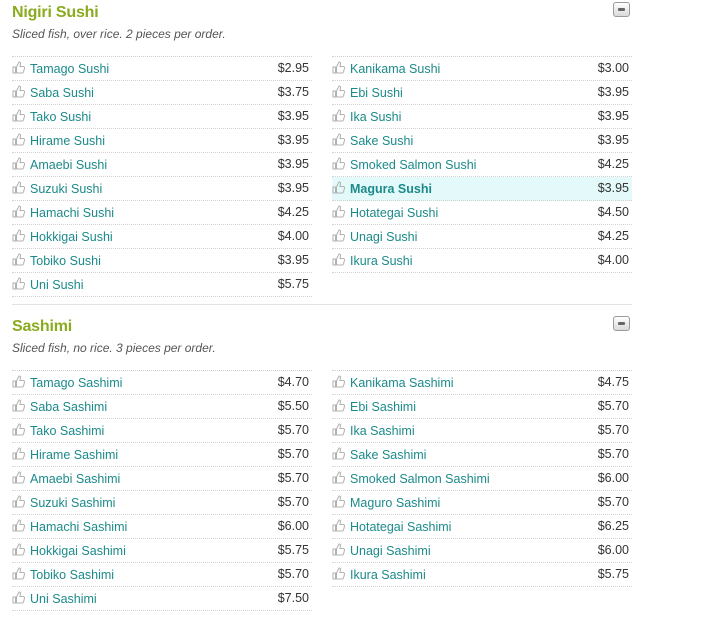 The height and width of the screenshot is (619, 702). What do you see at coordinates (69, 69) in the screenshot?
I see `menu-item-name: Tamago Sushi` at bounding box center [69, 69].